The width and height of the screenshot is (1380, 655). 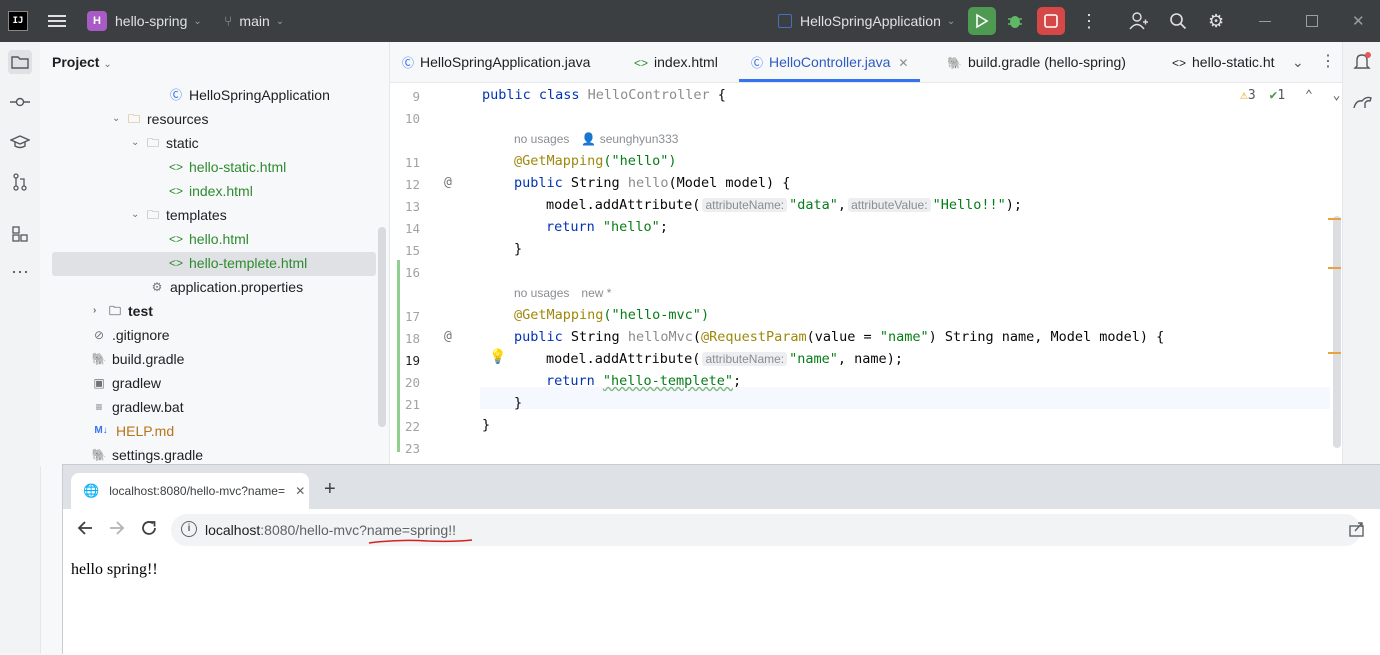 What do you see at coordinates (1036, 62) in the screenshot?
I see `tab-build-gradle: 🐘 build.gradle (hello-spring)` at bounding box center [1036, 62].